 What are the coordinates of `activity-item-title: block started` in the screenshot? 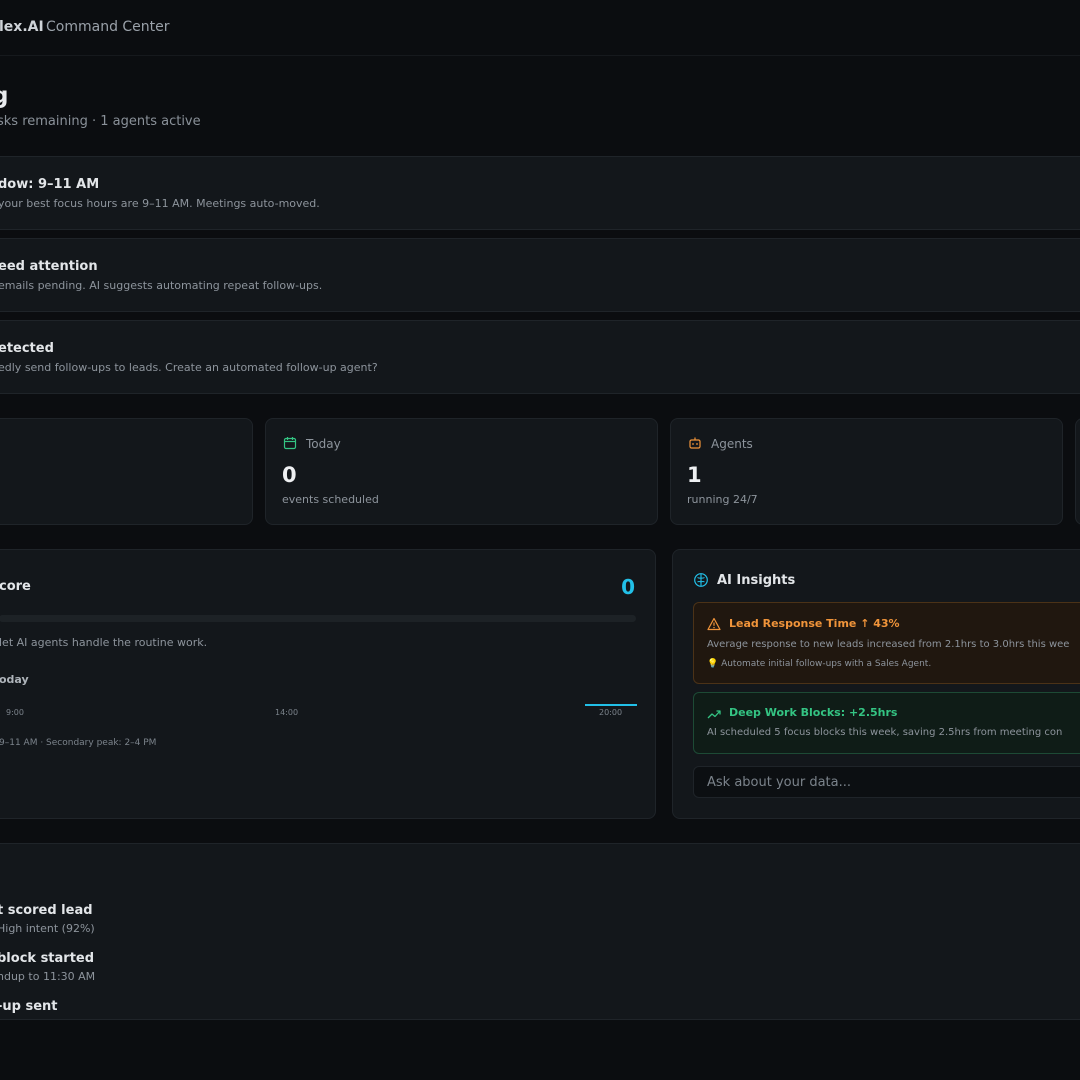 It's located at (47, 958).